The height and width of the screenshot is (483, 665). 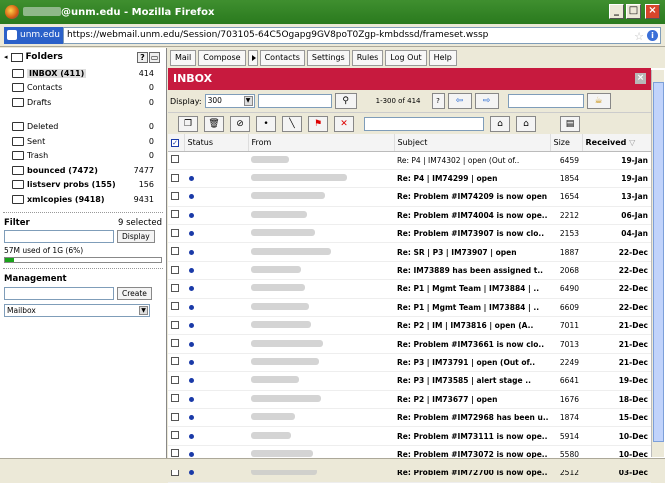 What do you see at coordinates (292, 123) in the screenshot?
I see `mark-unread-icon: ╲` at bounding box center [292, 123].